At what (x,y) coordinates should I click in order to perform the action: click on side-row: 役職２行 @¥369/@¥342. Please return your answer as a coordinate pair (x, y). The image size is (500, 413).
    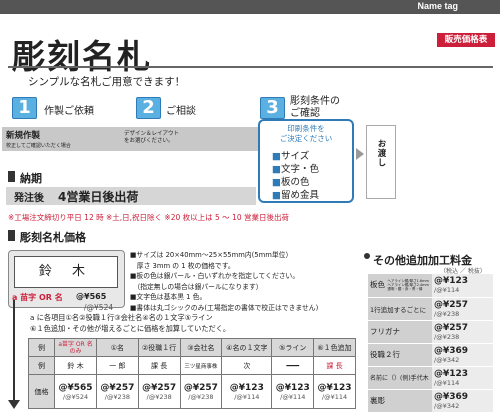
    Looking at the image, I should click on (430, 355).